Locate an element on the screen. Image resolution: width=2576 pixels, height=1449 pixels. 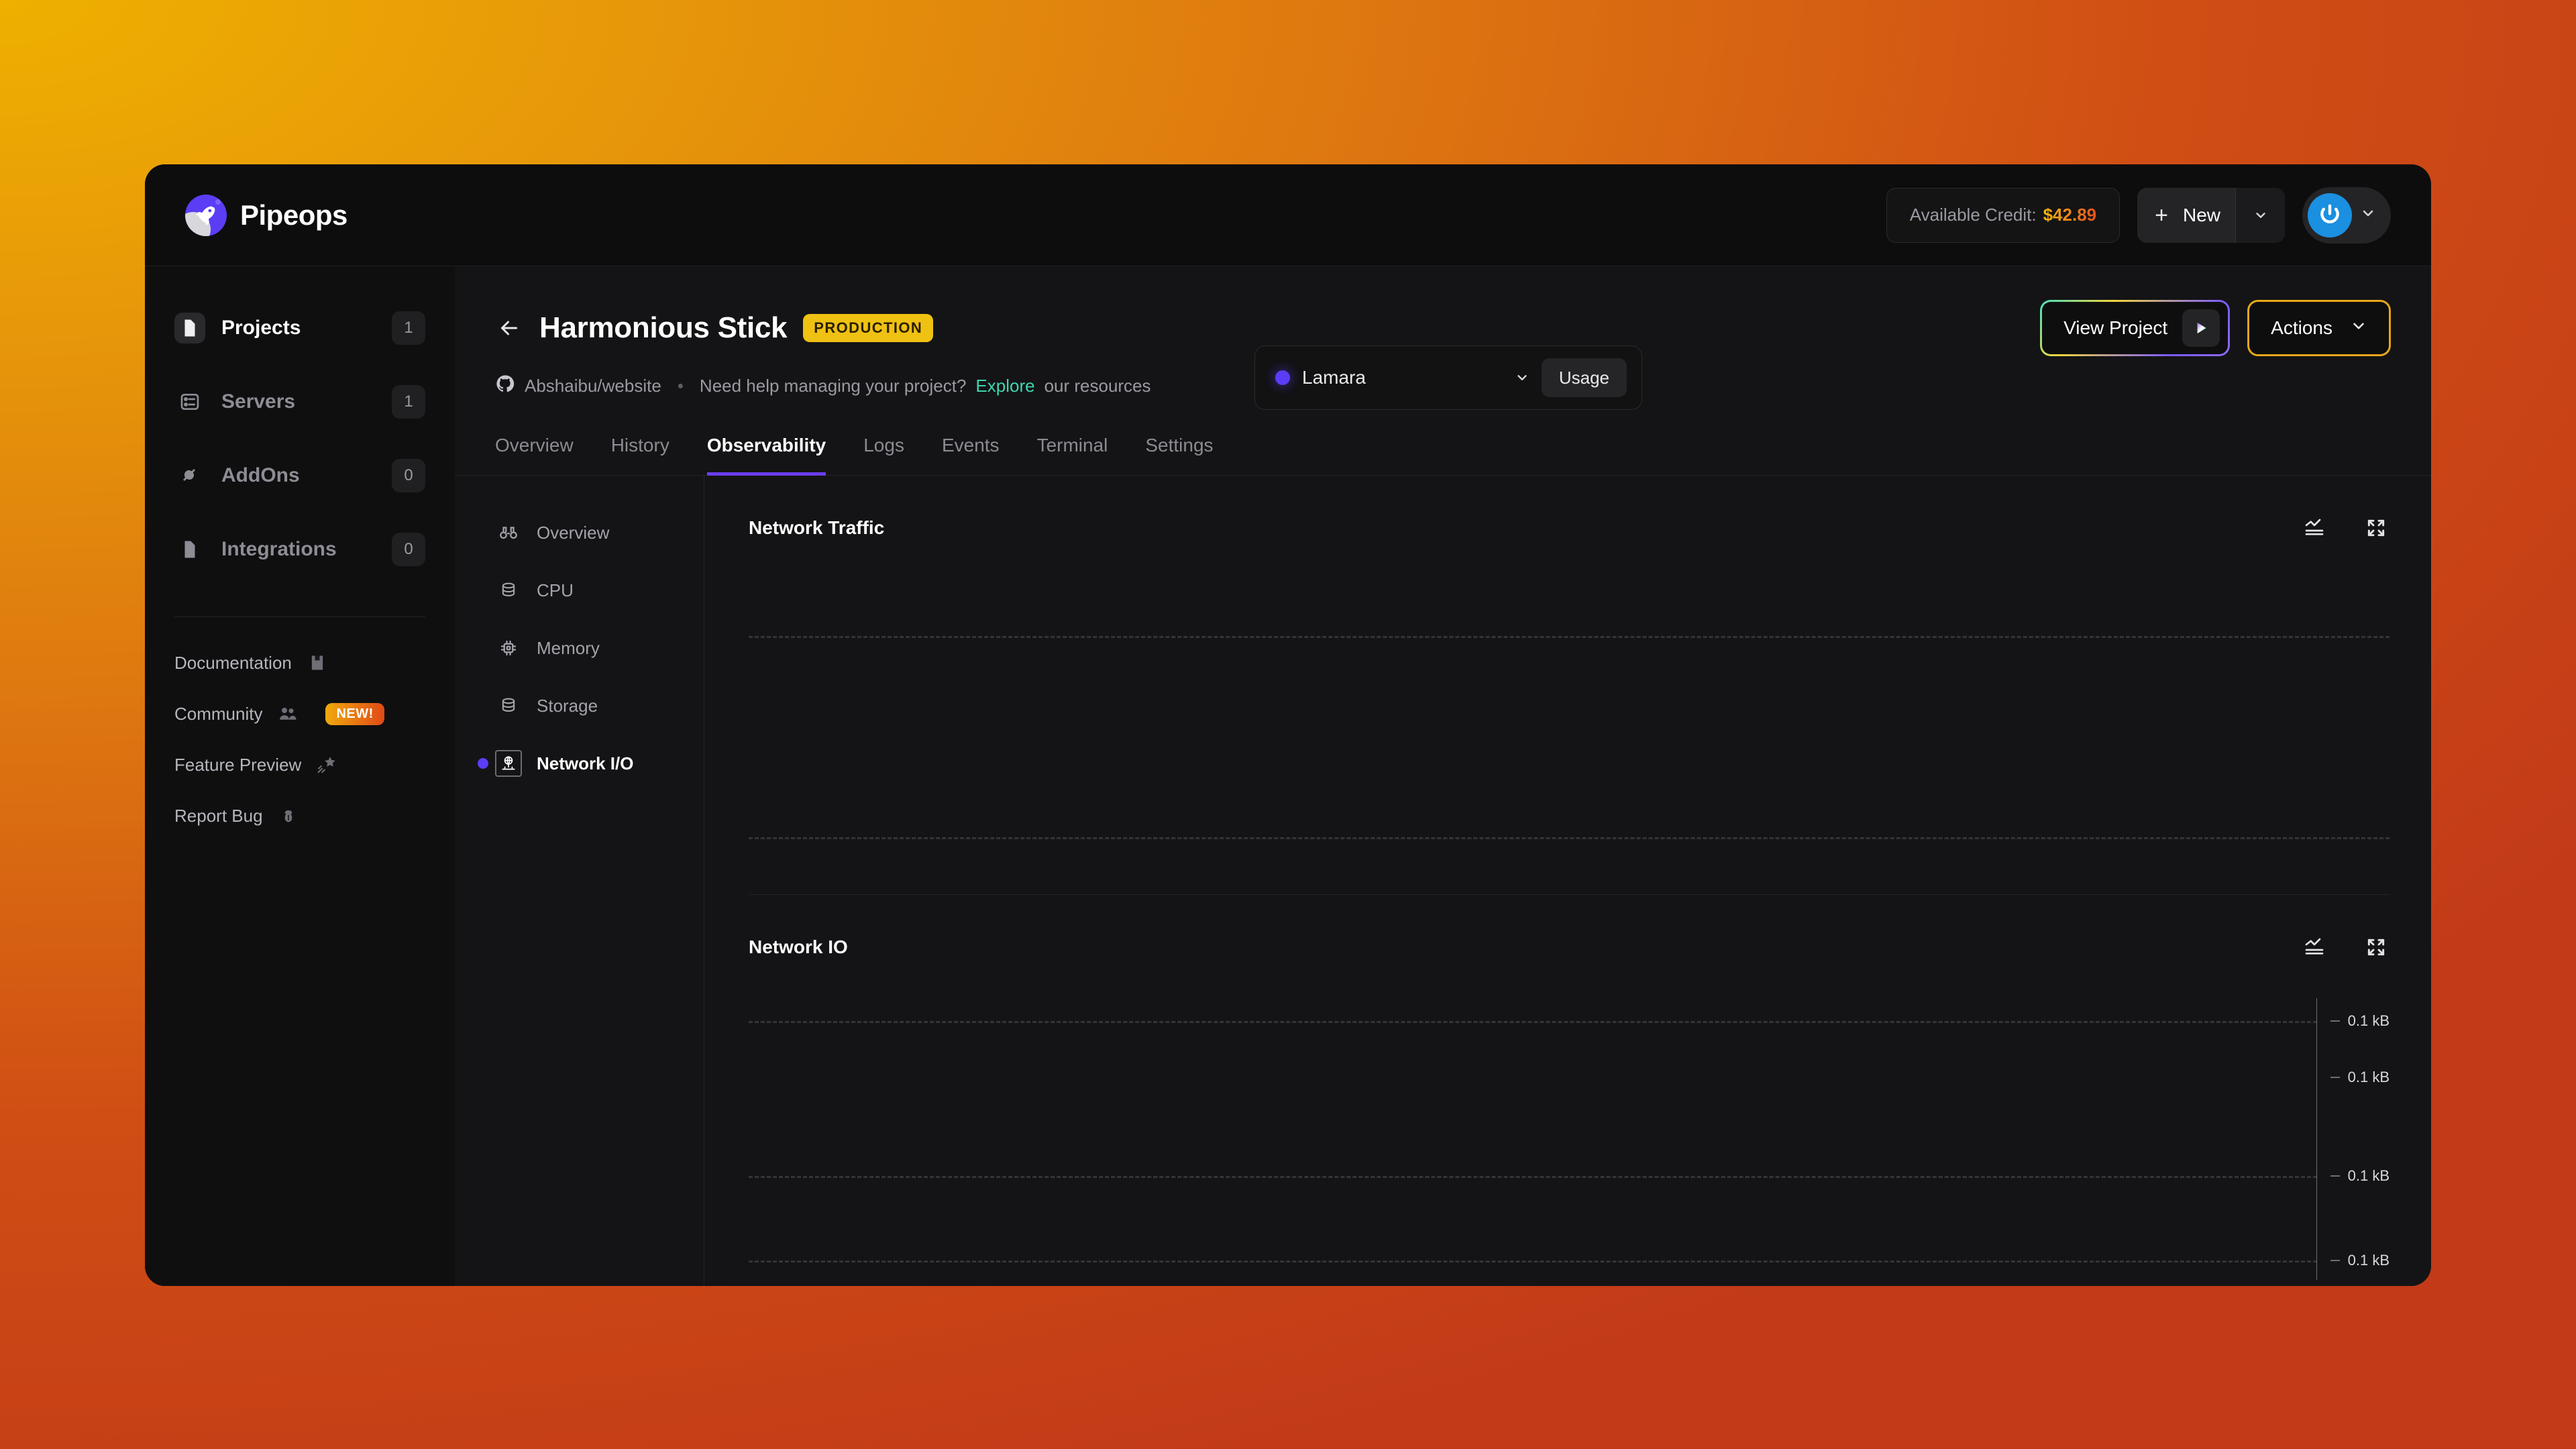
sidebar-link-report-bug: Report Bug is located at coordinates (299, 816).